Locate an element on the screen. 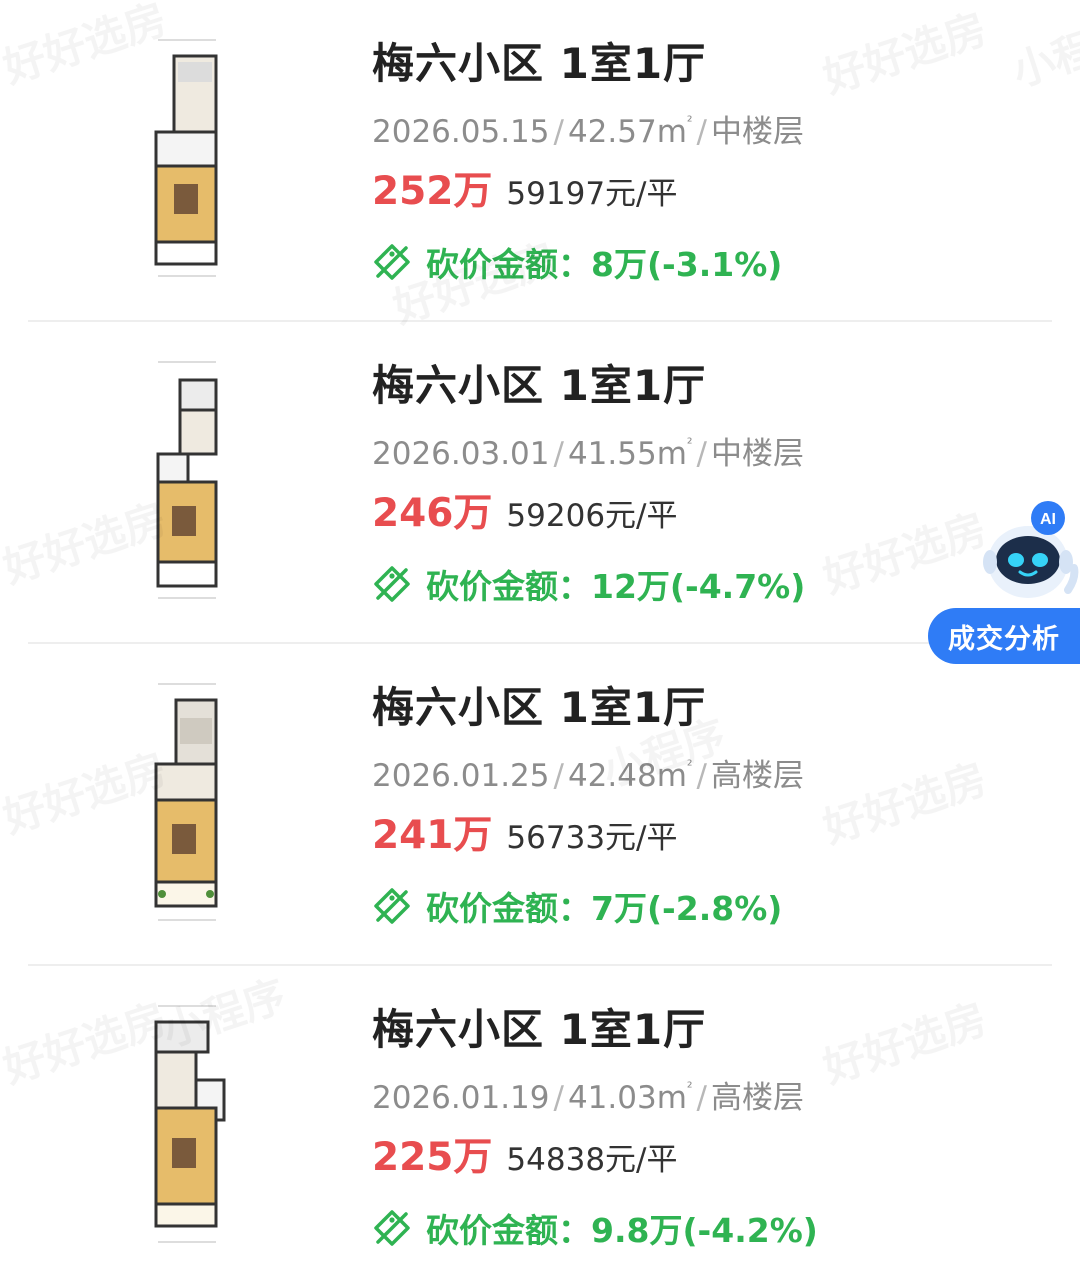 The width and height of the screenshot is (1080, 1288). price-cut-row: 砍价金额：9.8万(-4.2%) is located at coordinates (595, 1229).